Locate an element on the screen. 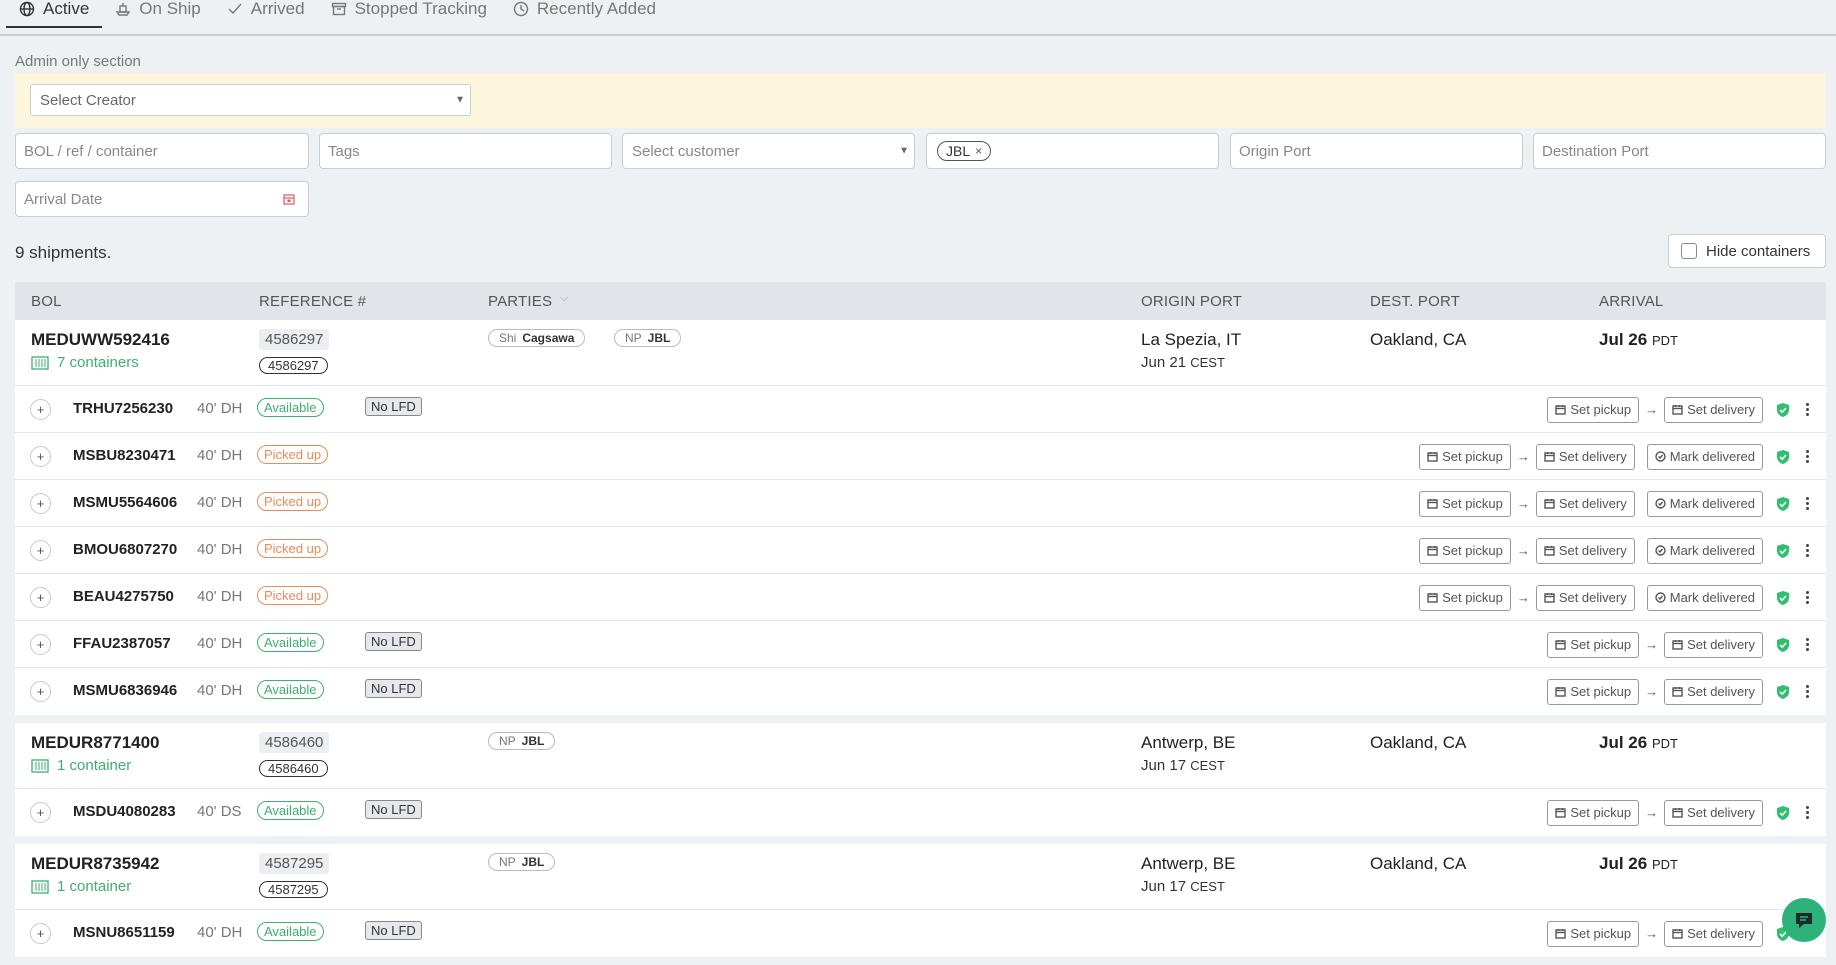 The image size is (1836, 965). bol-number: MEDUR8771400 is located at coordinates (95, 743).